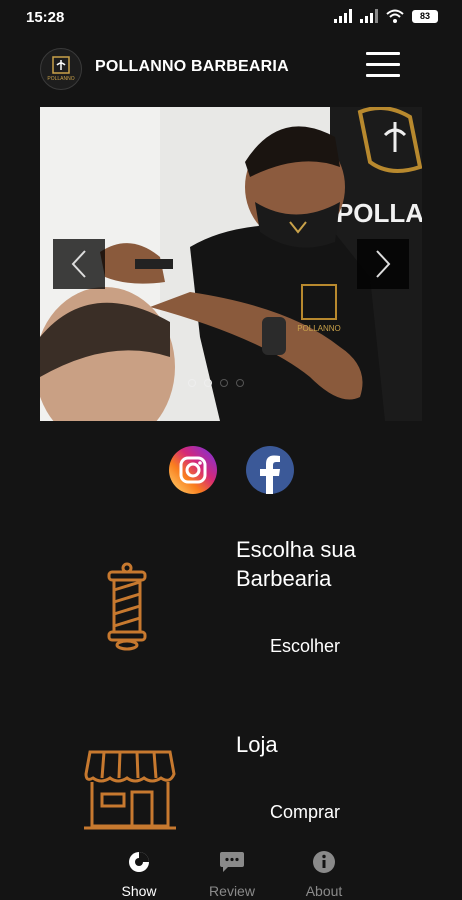  I want to click on status-time: 15:28, so click(45, 17).